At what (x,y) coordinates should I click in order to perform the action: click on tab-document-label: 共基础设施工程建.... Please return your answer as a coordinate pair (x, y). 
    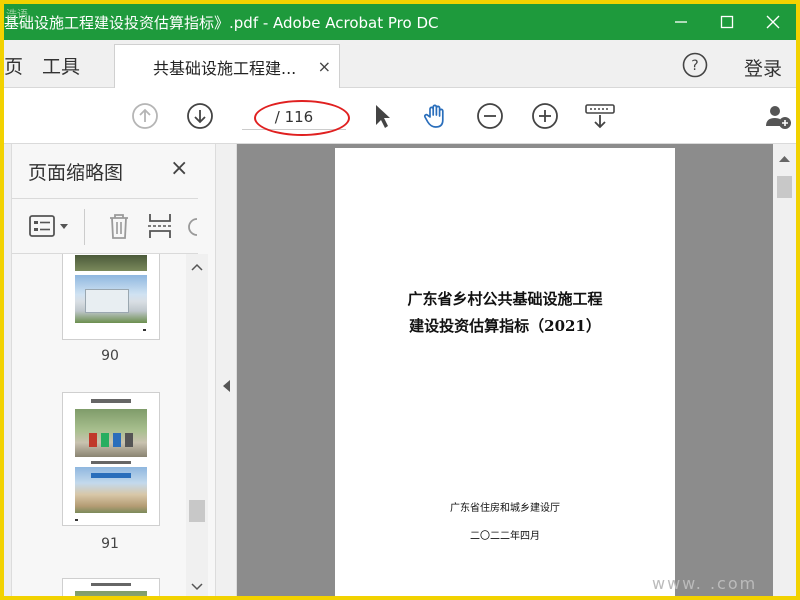
    Looking at the image, I should click on (225, 68).